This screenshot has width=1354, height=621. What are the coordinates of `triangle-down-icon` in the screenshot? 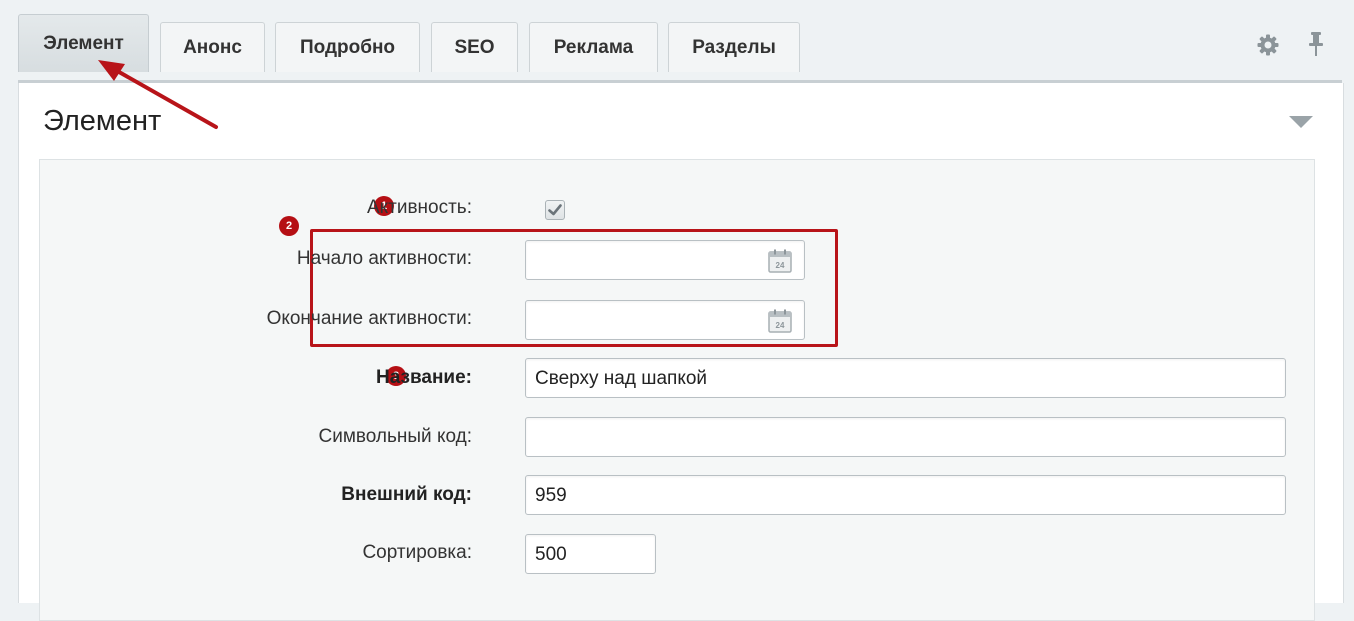 It's located at (1301, 122).